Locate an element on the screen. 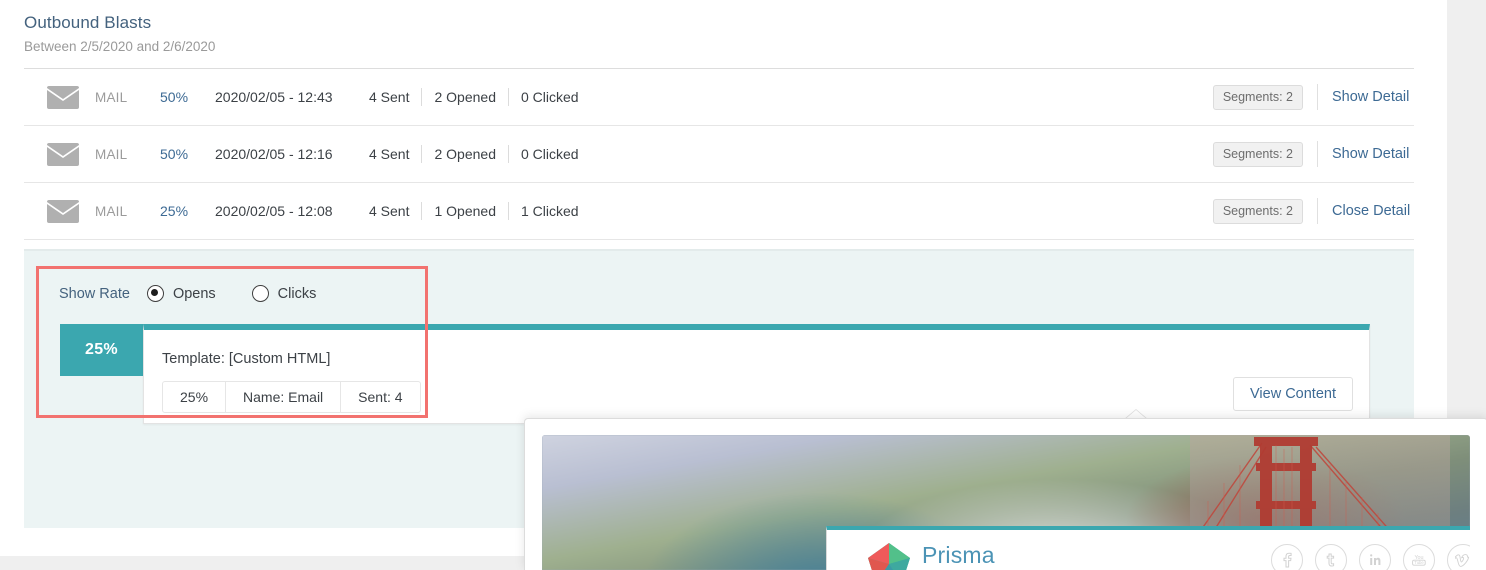  page-title: Outbound Blasts is located at coordinates (88, 22).